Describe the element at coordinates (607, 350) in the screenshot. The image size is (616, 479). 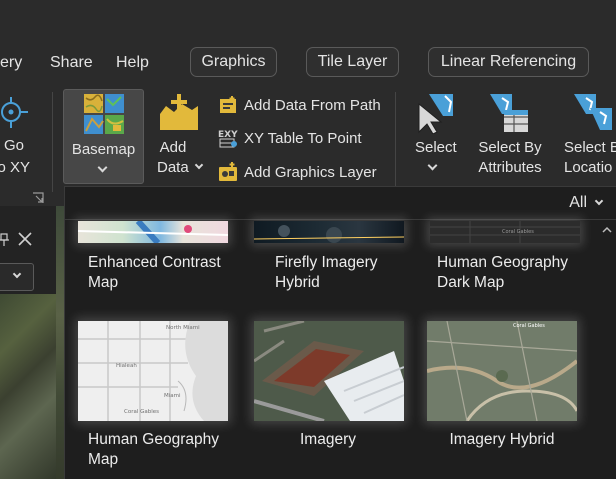
I see `gallery-scrollbar` at that location.